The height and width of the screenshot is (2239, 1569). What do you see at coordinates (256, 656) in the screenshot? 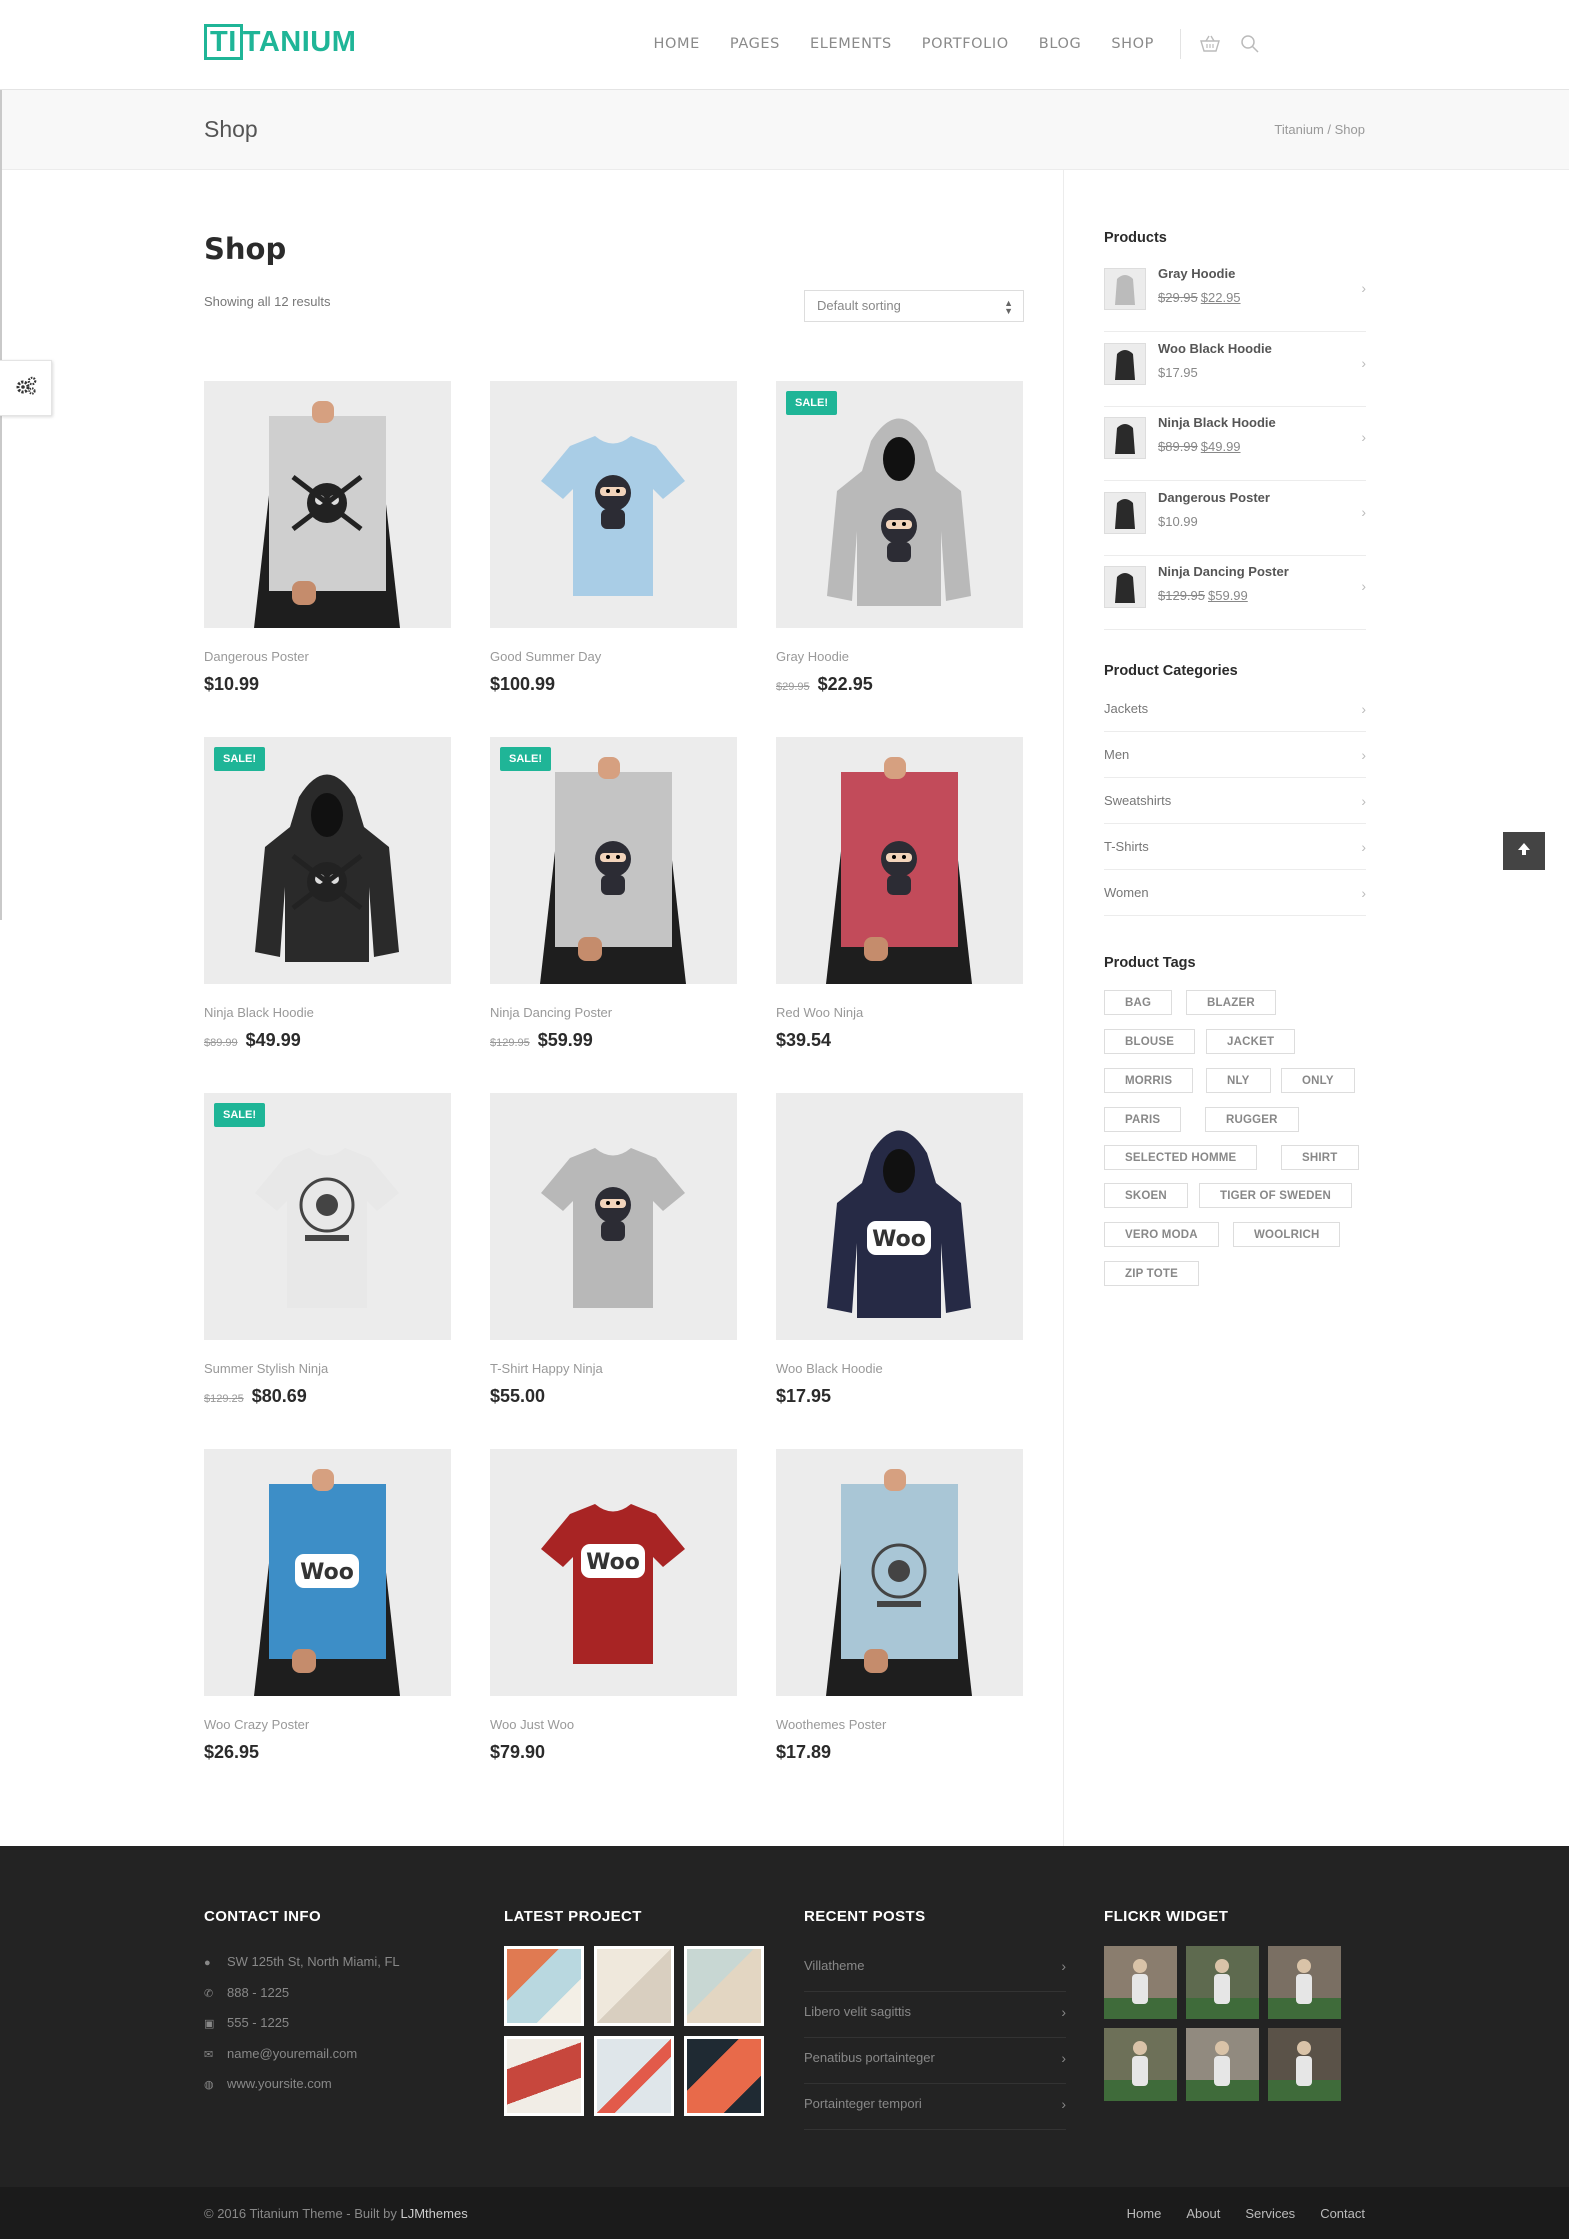
I see `product-name: Dangerous Poster` at bounding box center [256, 656].